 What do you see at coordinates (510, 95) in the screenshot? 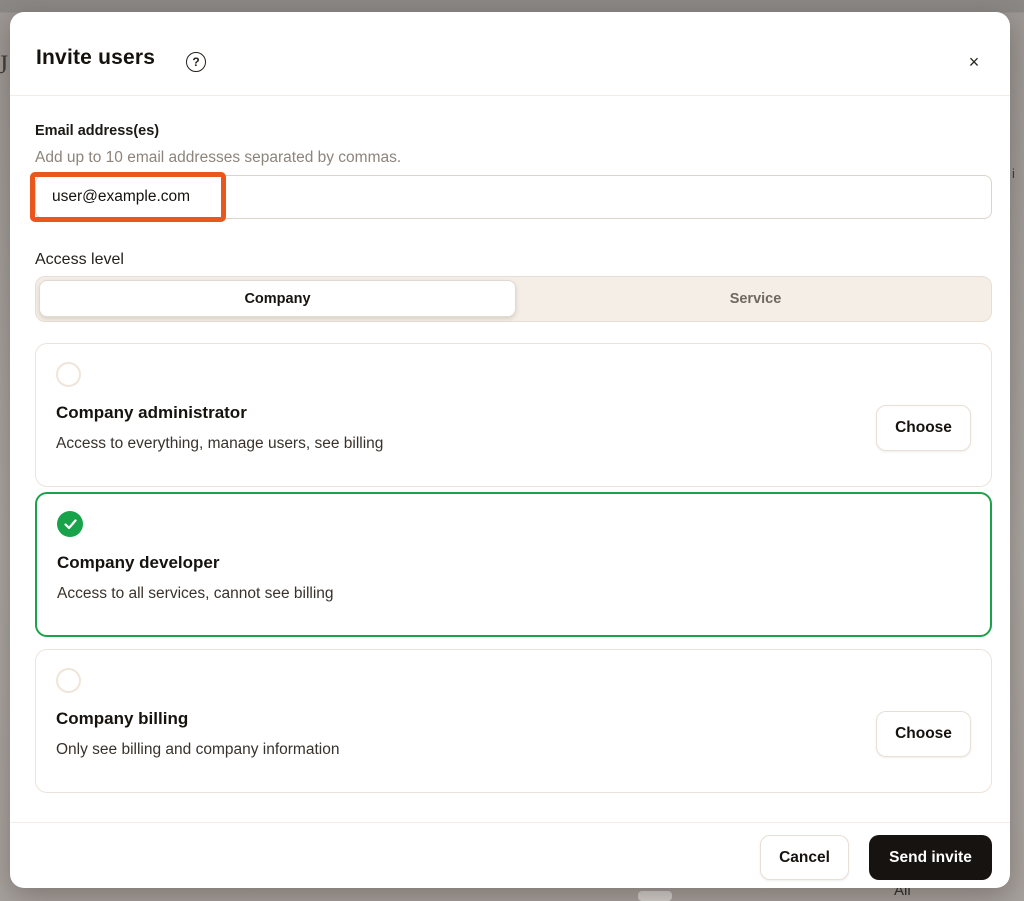
I see `header-divider` at bounding box center [510, 95].